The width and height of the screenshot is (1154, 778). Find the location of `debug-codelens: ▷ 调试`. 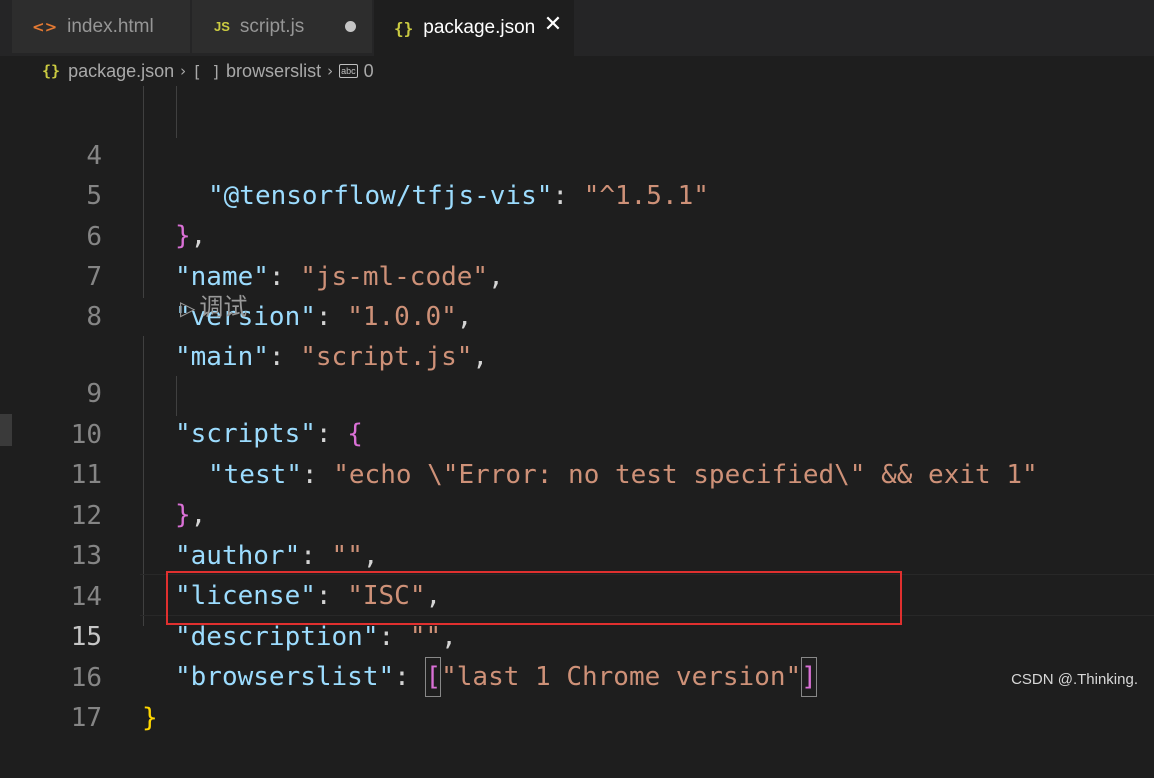

debug-codelens: ▷ 调试 is located at coordinates (213, 308).